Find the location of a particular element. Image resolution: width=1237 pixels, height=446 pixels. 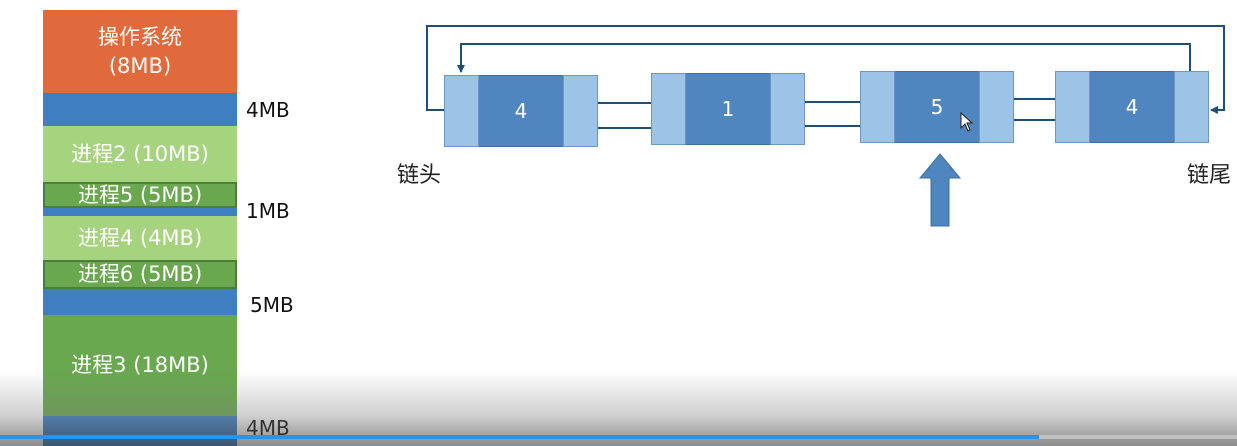

node-value: 1 is located at coordinates (728, 109).